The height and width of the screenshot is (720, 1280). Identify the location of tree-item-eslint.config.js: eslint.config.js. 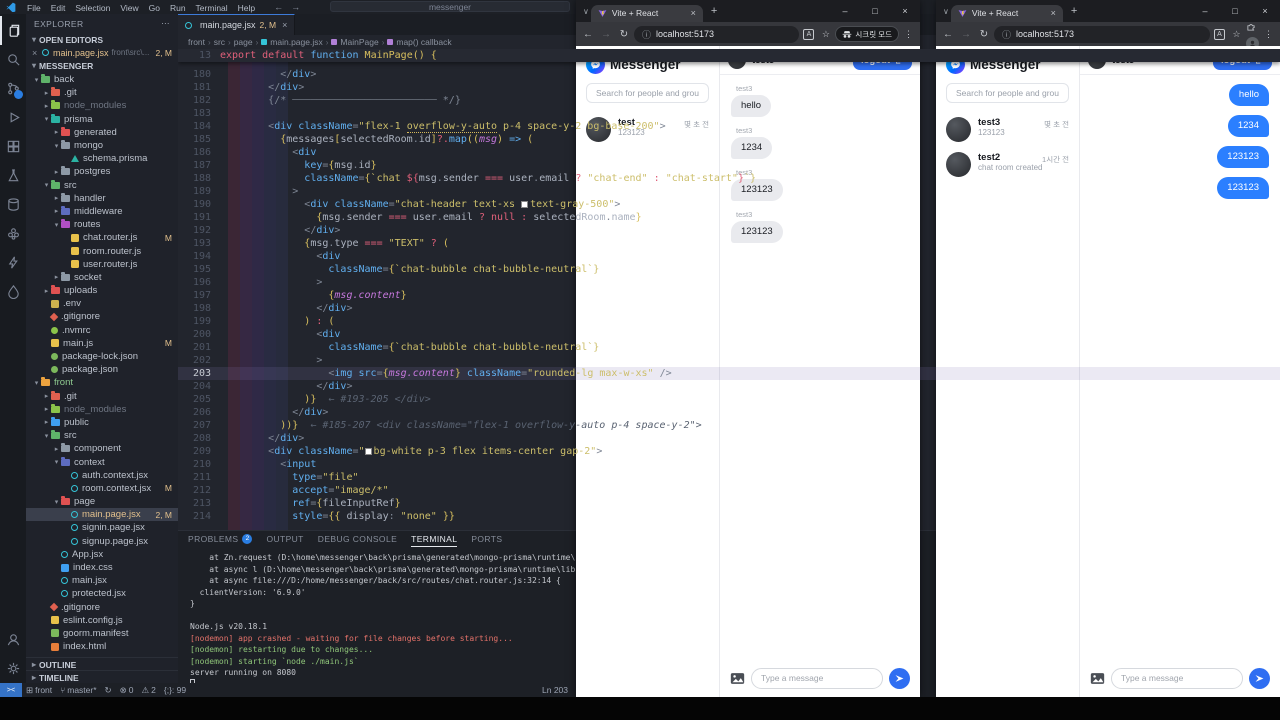
(102, 620).